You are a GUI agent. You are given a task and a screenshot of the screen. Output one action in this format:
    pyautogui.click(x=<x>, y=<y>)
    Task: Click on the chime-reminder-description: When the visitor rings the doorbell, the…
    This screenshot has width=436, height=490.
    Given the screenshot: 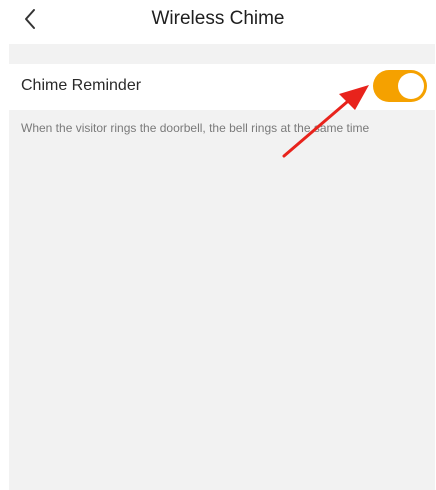 What is the action you would take?
    pyautogui.click(x=195, y=128)
    